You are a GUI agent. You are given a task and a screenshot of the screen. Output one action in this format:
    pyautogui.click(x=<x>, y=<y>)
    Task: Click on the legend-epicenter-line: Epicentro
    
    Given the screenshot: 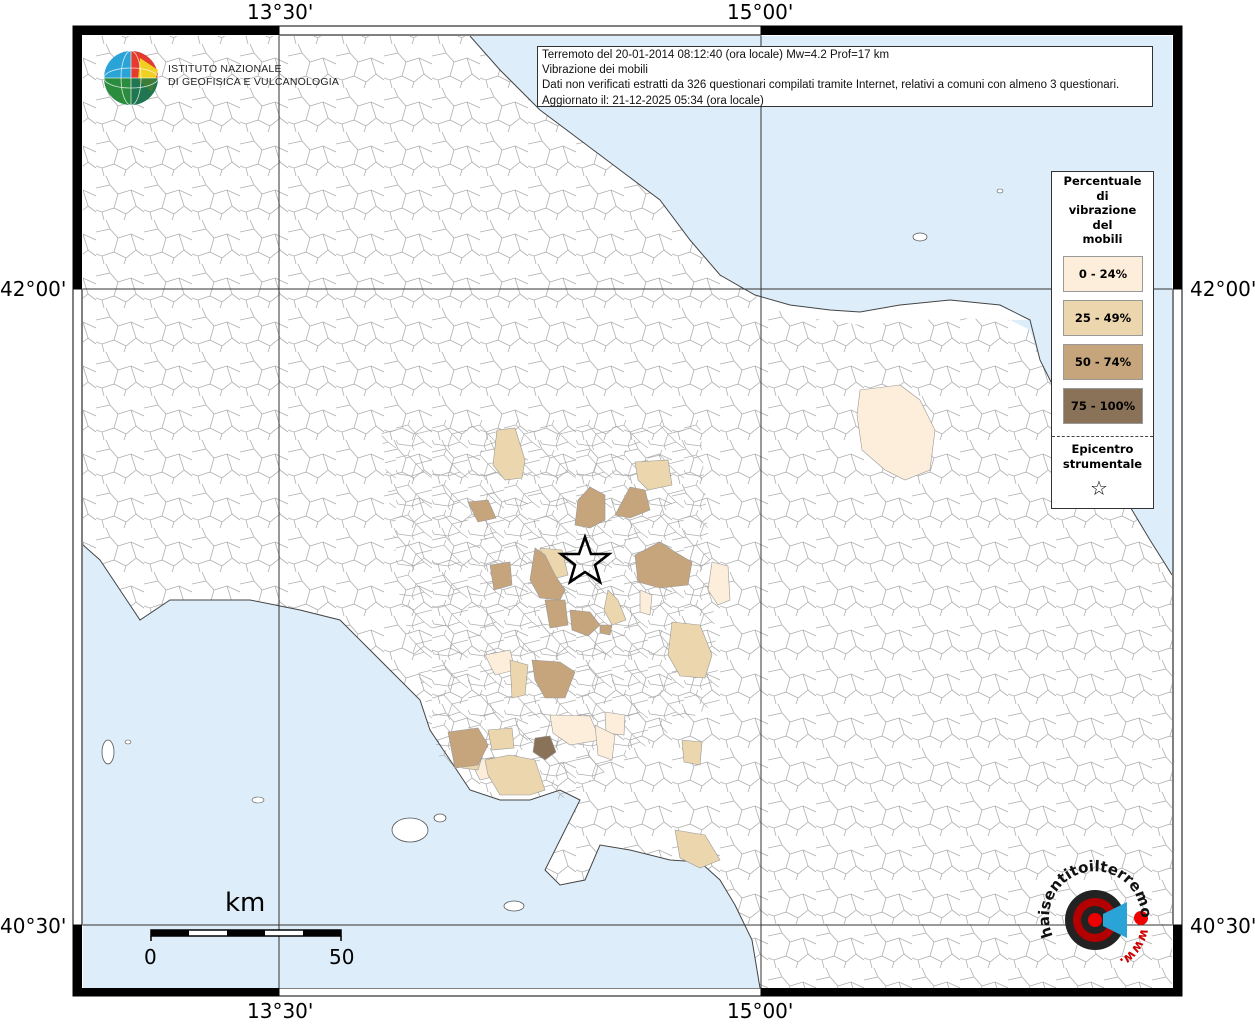 What is the action you would take?
    pyautogui.click(x=1102, y=449)
    